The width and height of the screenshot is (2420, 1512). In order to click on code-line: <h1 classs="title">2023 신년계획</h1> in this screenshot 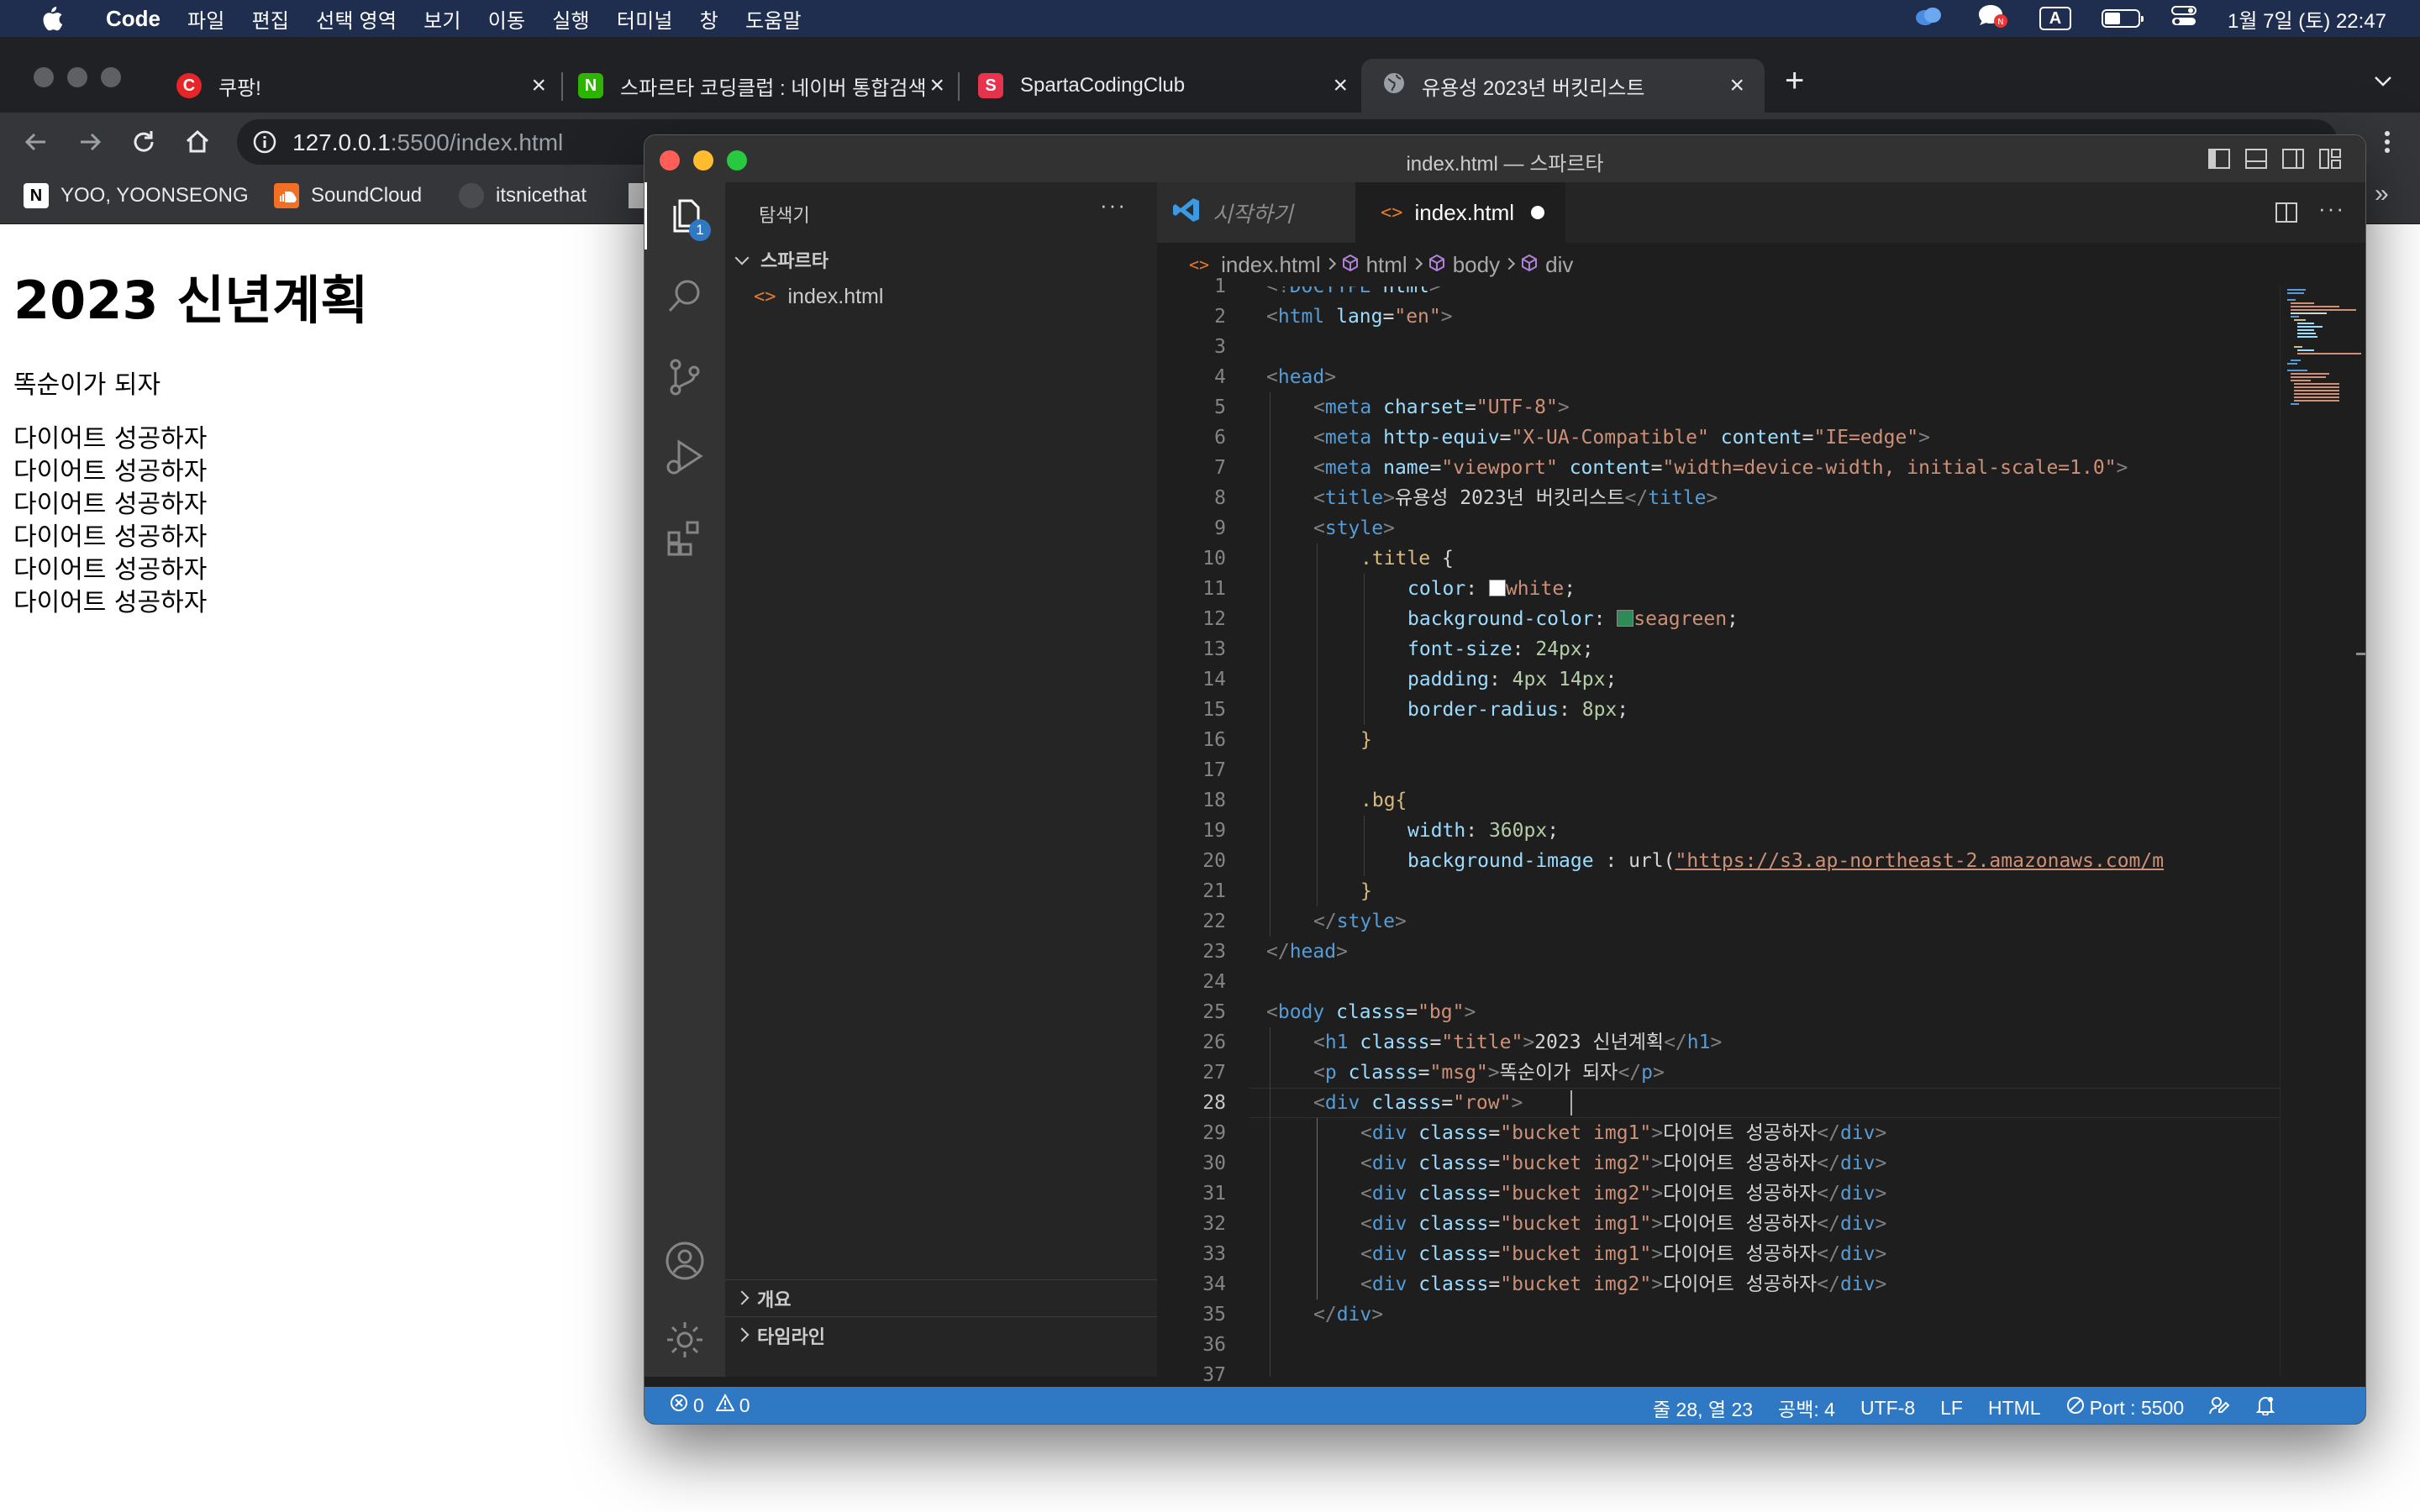, I will do `click(1517, 1042)`.